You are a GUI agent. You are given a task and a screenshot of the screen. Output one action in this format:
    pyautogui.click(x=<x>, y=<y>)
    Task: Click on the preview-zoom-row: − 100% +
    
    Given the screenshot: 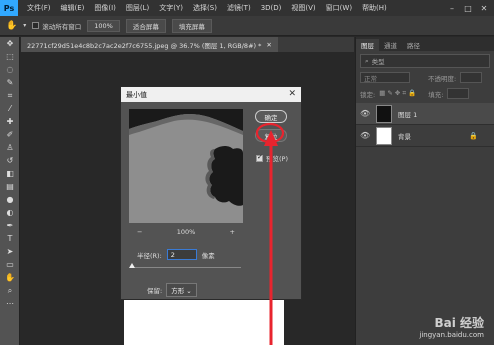 What is the action you would take?
    pyautogui.click(x=186, y=232)
    